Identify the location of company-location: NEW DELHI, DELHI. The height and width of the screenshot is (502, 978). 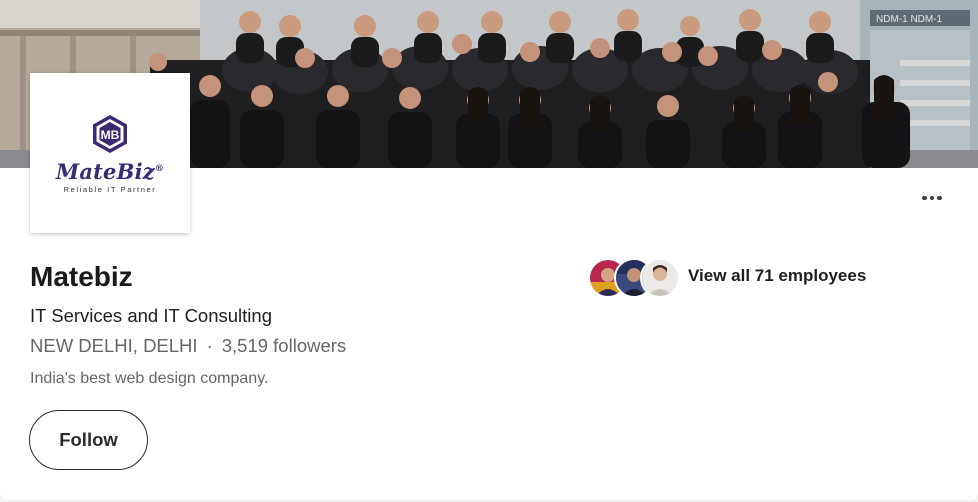
(114, 345).